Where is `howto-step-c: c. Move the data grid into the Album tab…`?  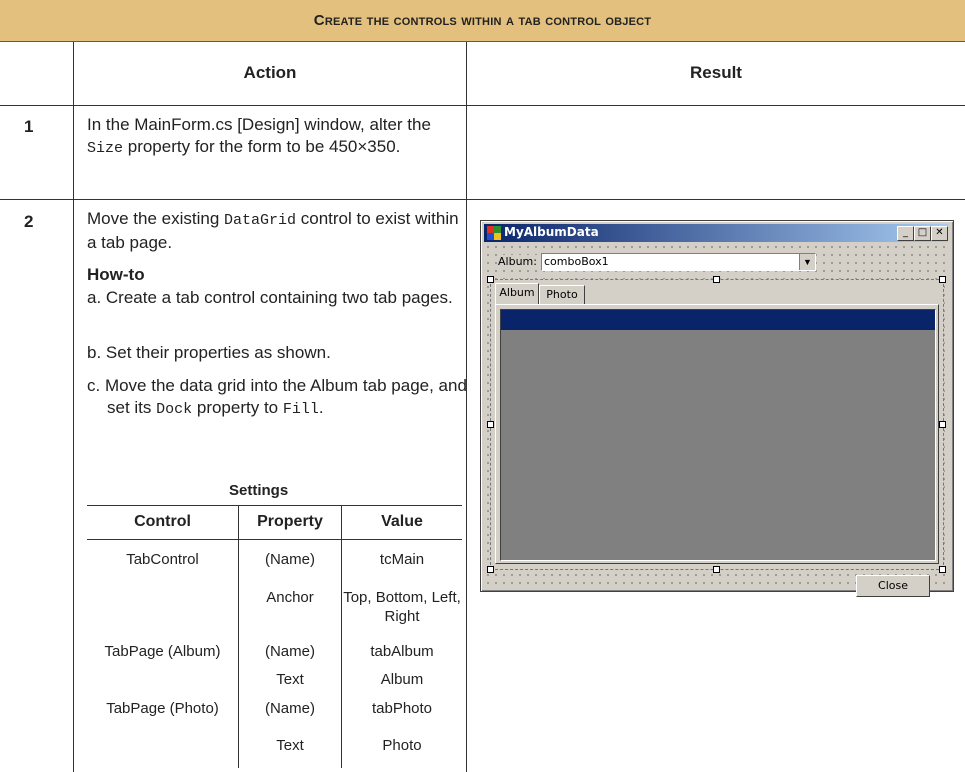
howto-step-c: c. Move the data grid into the Album tab… is located at coordinates (277, 398).